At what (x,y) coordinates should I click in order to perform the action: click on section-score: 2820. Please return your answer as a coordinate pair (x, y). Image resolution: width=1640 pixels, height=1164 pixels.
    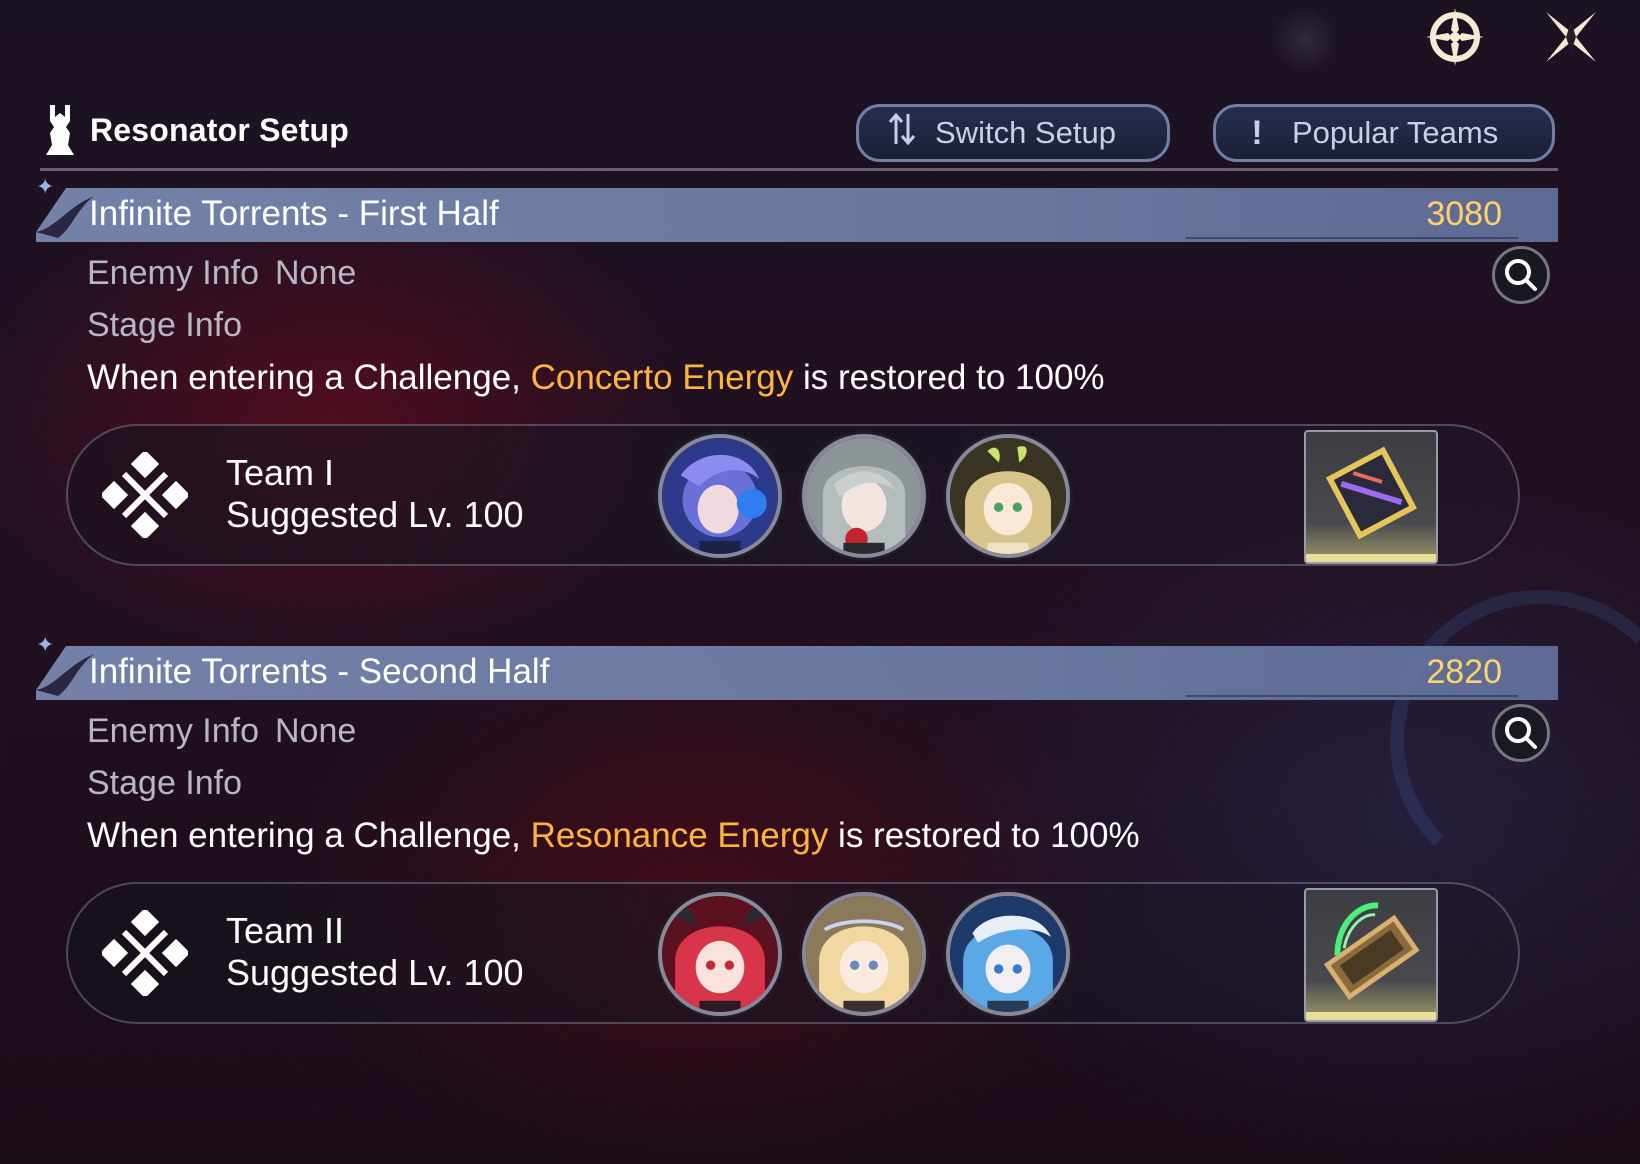
    Looking at the image, I should click on (1464, 672).